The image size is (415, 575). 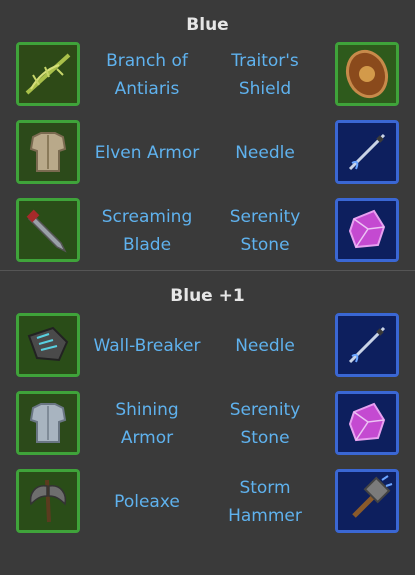 What do you see at coordinates (207, 296) in the screenshot?
I see `section-title: Blue +1` at bounding box center [207, 296].